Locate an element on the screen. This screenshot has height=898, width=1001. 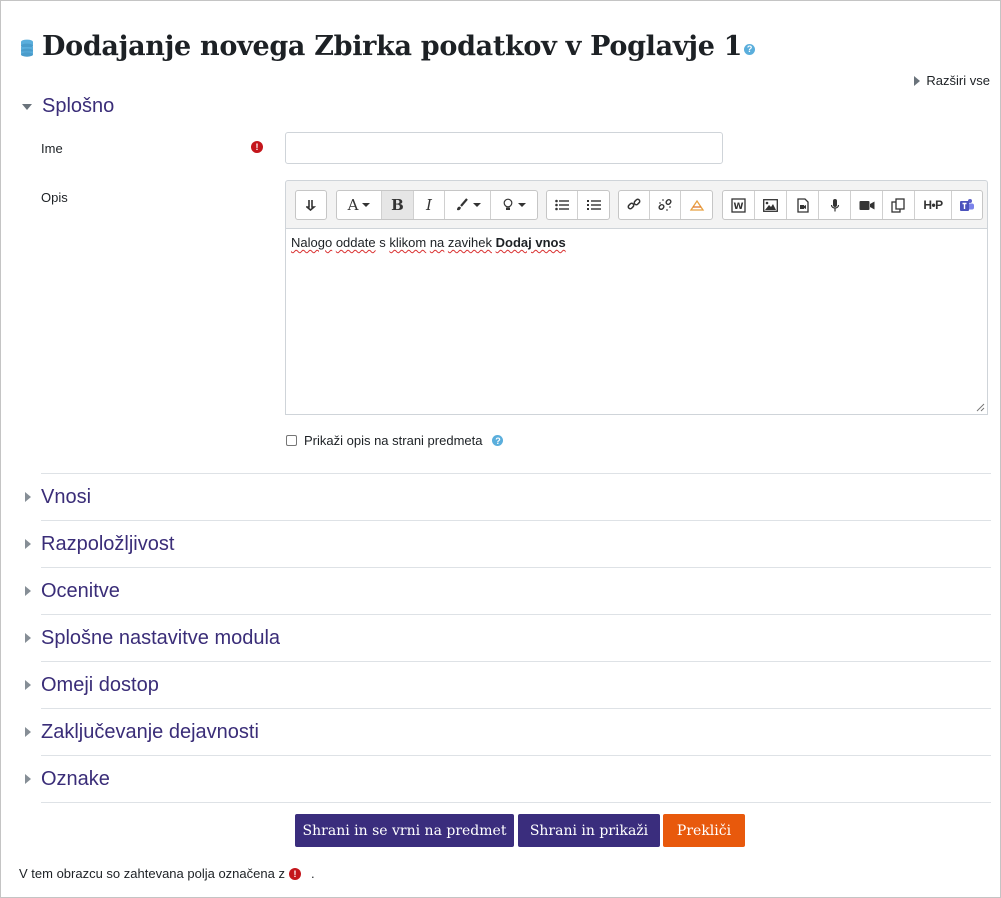
editor-text-word: zavihek is located at coordinates (469, 242).